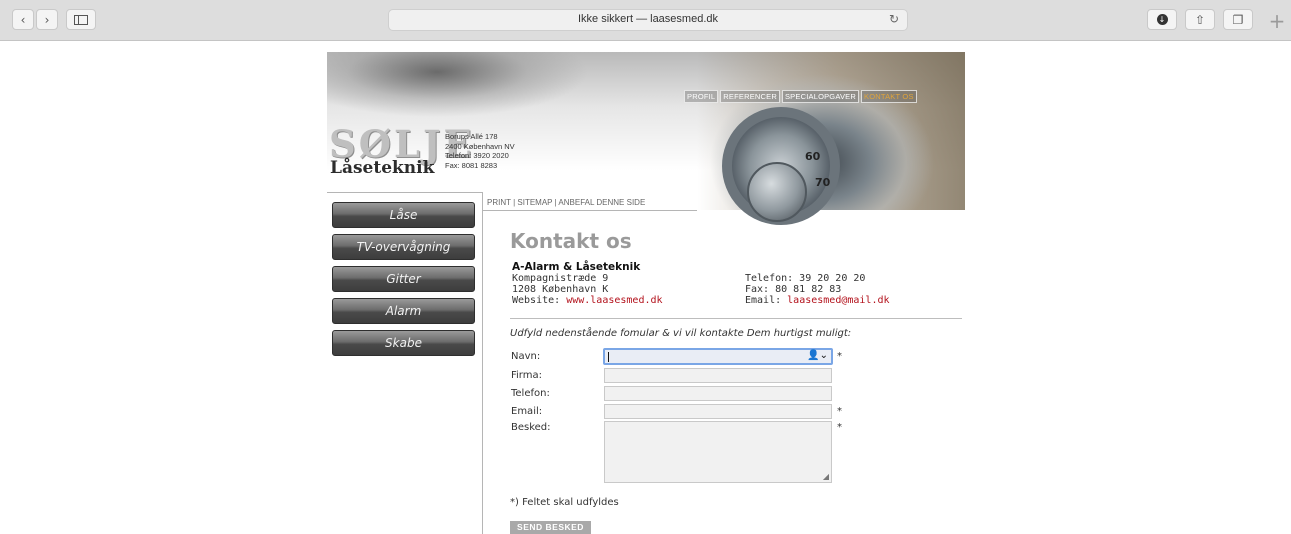  What do you see at coordinates (550, 527) in the screenshot?
I see `send-button: SEND BESKED` at bounding box center [550, 527].